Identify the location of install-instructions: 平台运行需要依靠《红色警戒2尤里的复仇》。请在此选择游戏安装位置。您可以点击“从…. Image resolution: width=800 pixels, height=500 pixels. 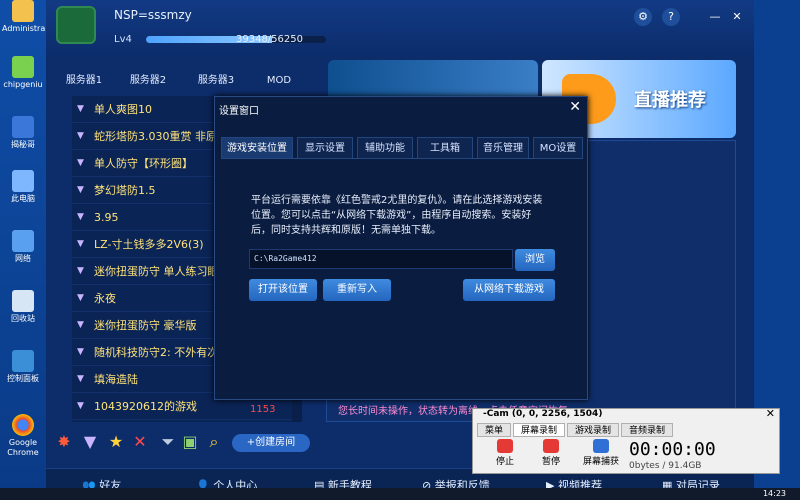
(397, 215).